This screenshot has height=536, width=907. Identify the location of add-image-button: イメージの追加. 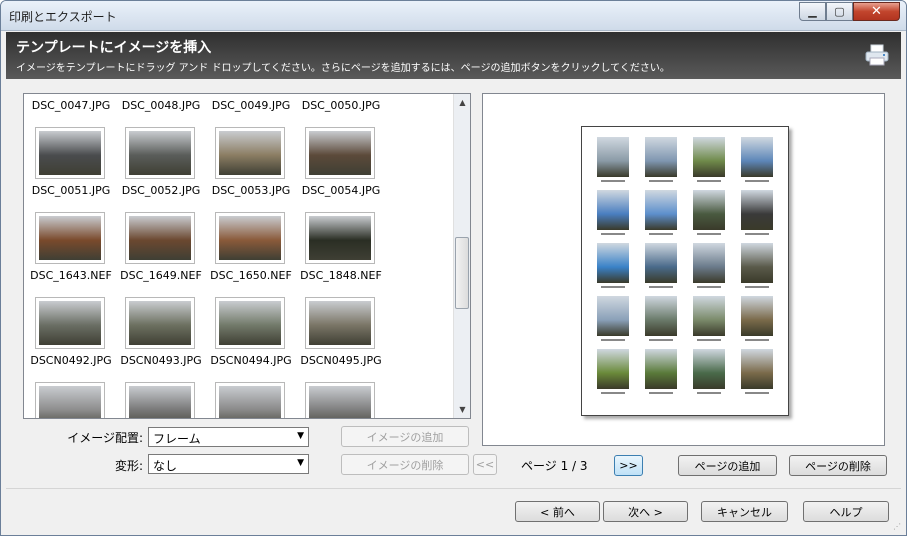
(405, 436).